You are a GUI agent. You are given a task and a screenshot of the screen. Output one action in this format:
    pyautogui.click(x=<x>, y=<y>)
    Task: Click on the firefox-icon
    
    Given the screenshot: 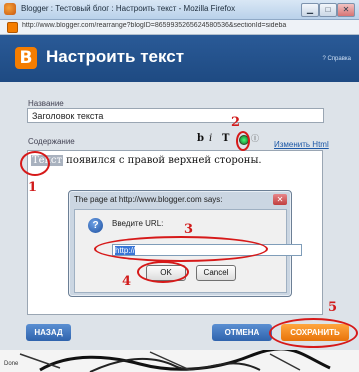 What is the action you would take?
    pyautogui.click(x=10, y=9)
    